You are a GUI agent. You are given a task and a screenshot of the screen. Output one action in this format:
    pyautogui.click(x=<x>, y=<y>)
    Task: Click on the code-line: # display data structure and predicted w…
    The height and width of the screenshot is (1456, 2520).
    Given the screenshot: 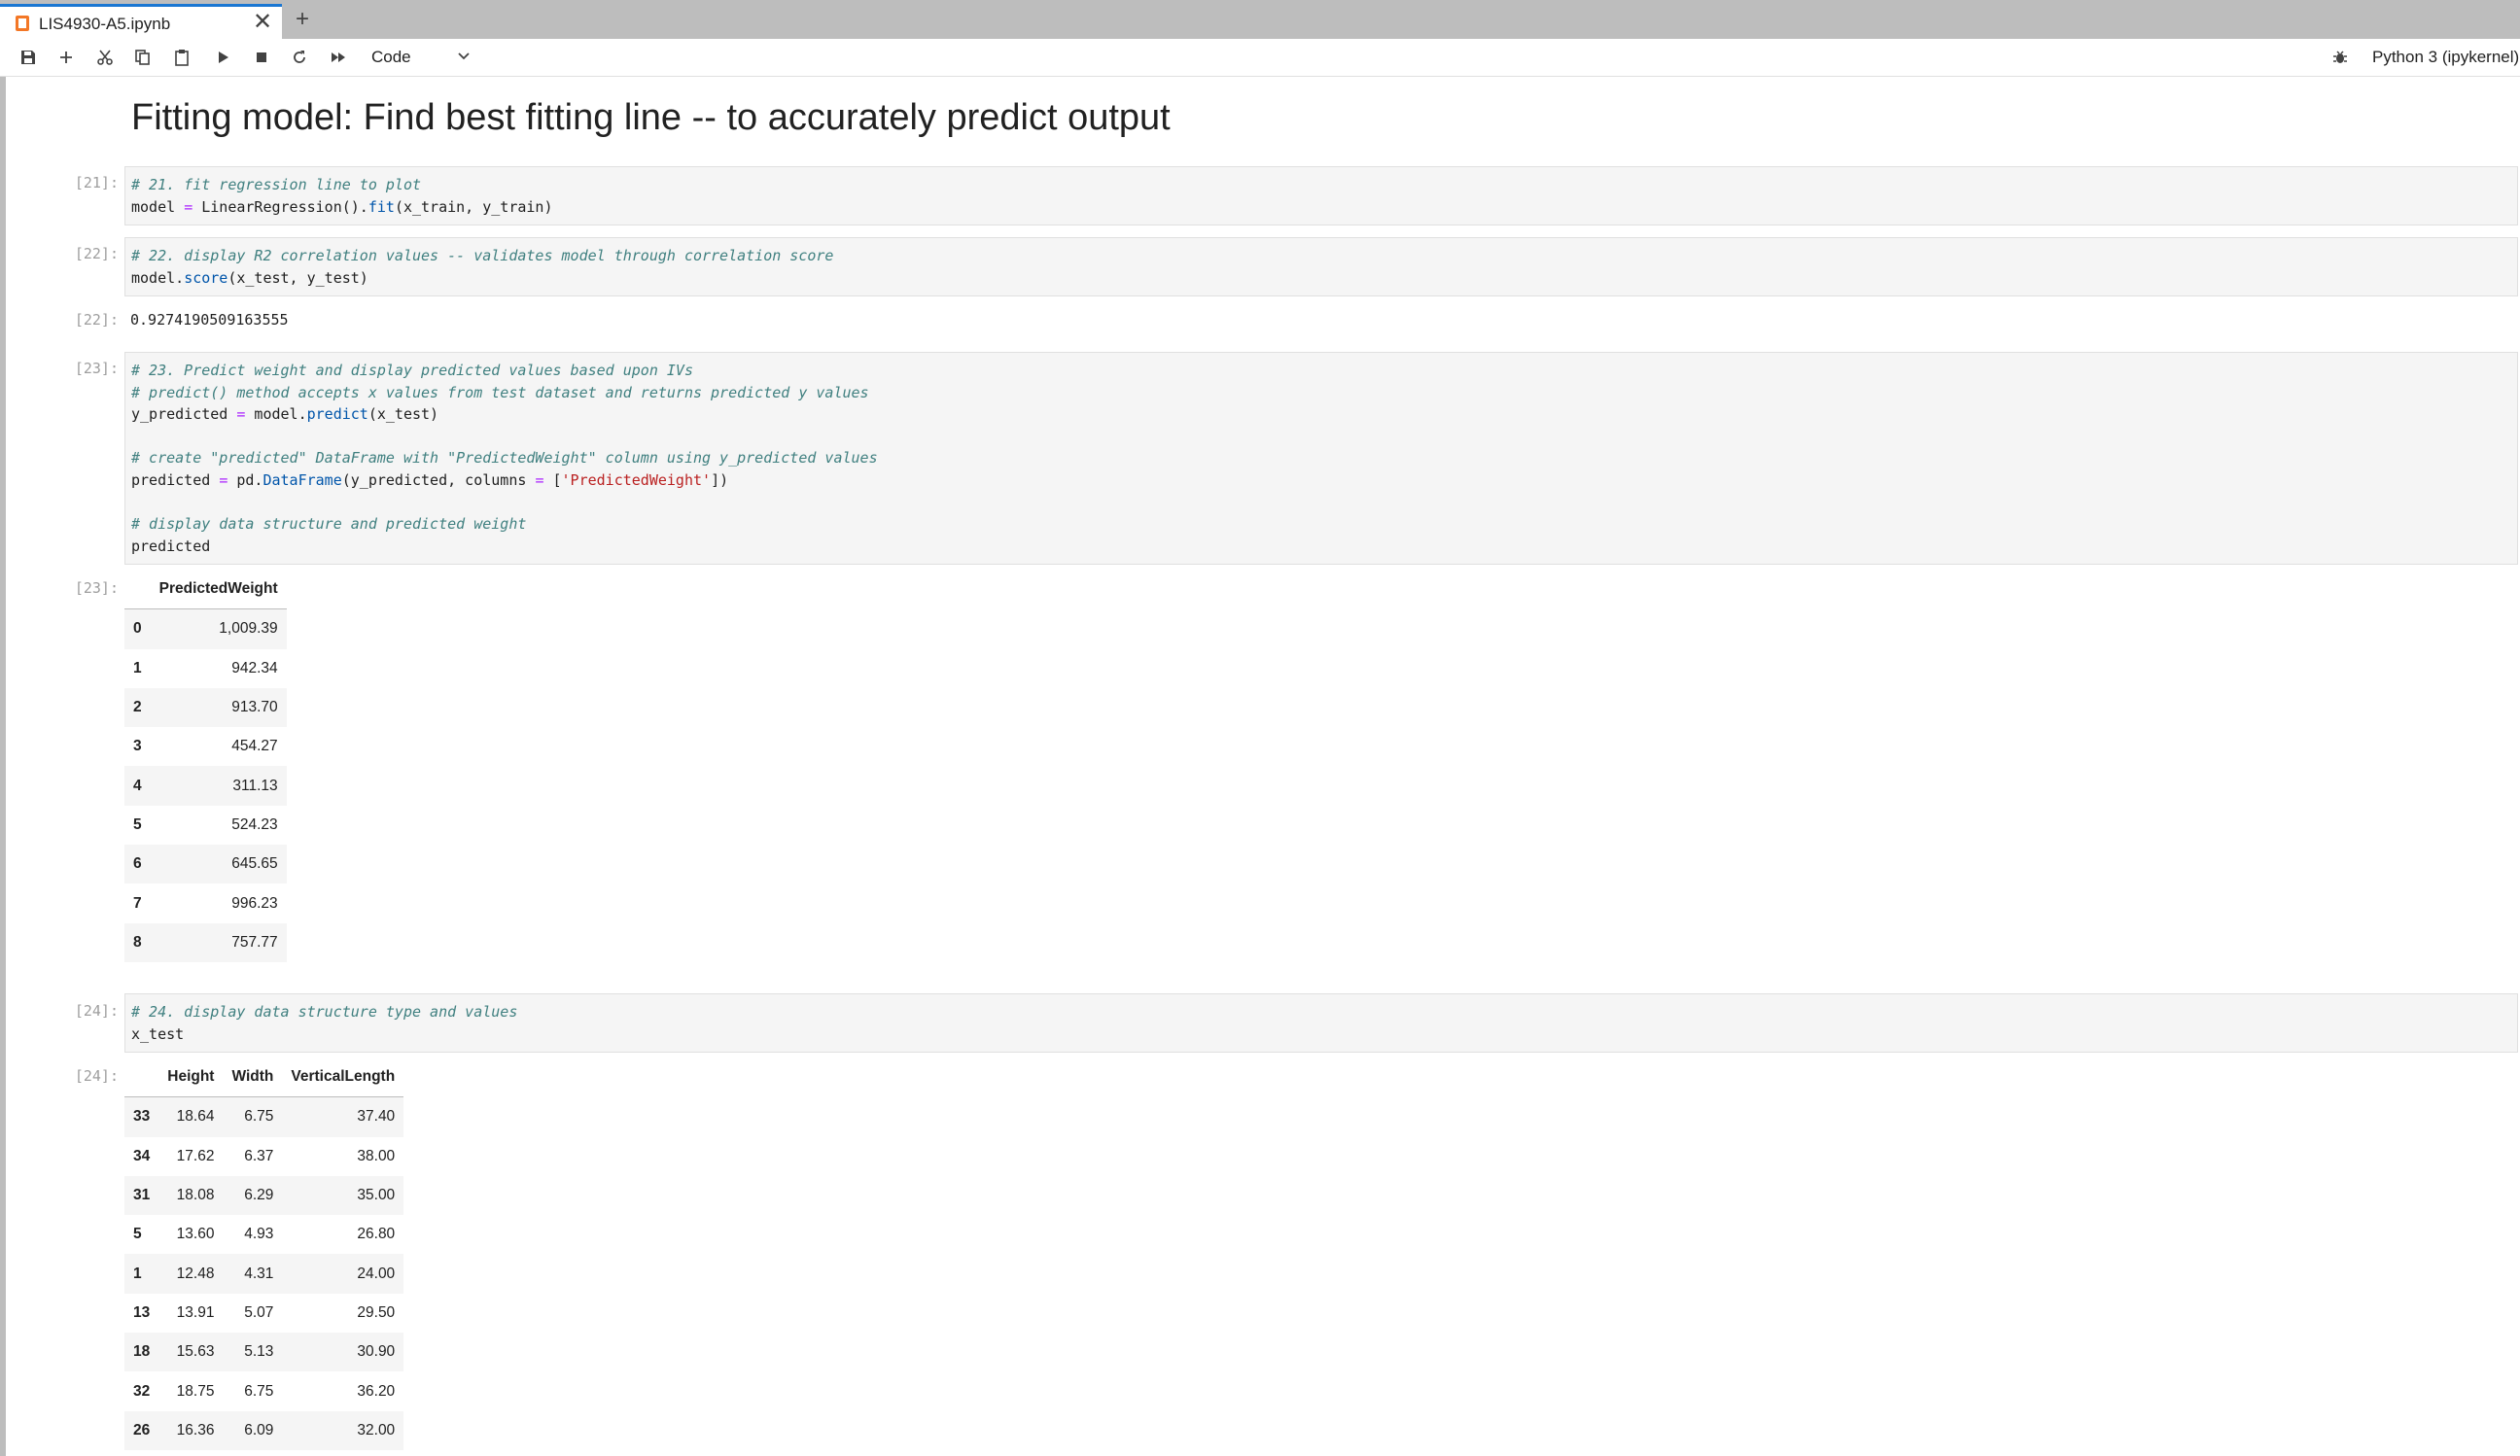 What is the action you would take?
    pyautogui.click(x=1321, y=524)
    